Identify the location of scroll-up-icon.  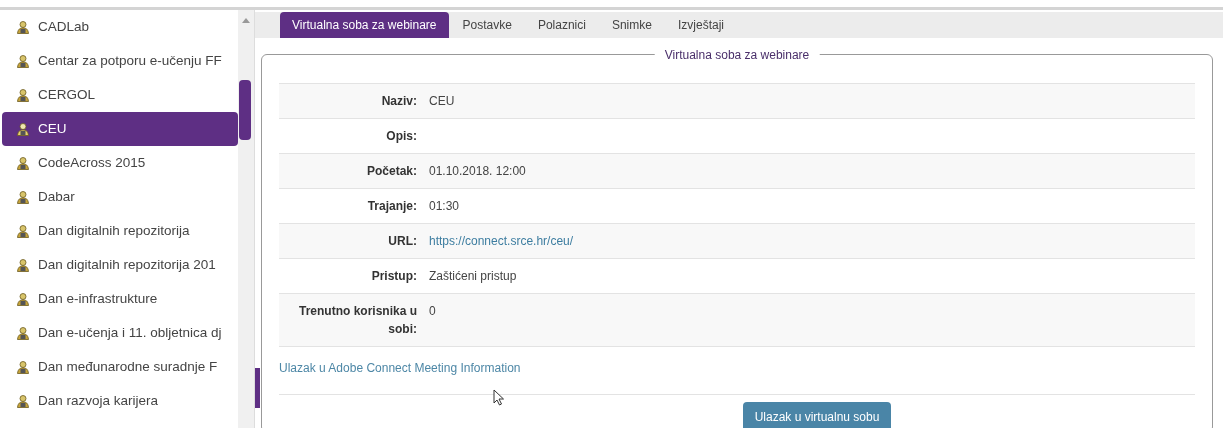
(246, 20).